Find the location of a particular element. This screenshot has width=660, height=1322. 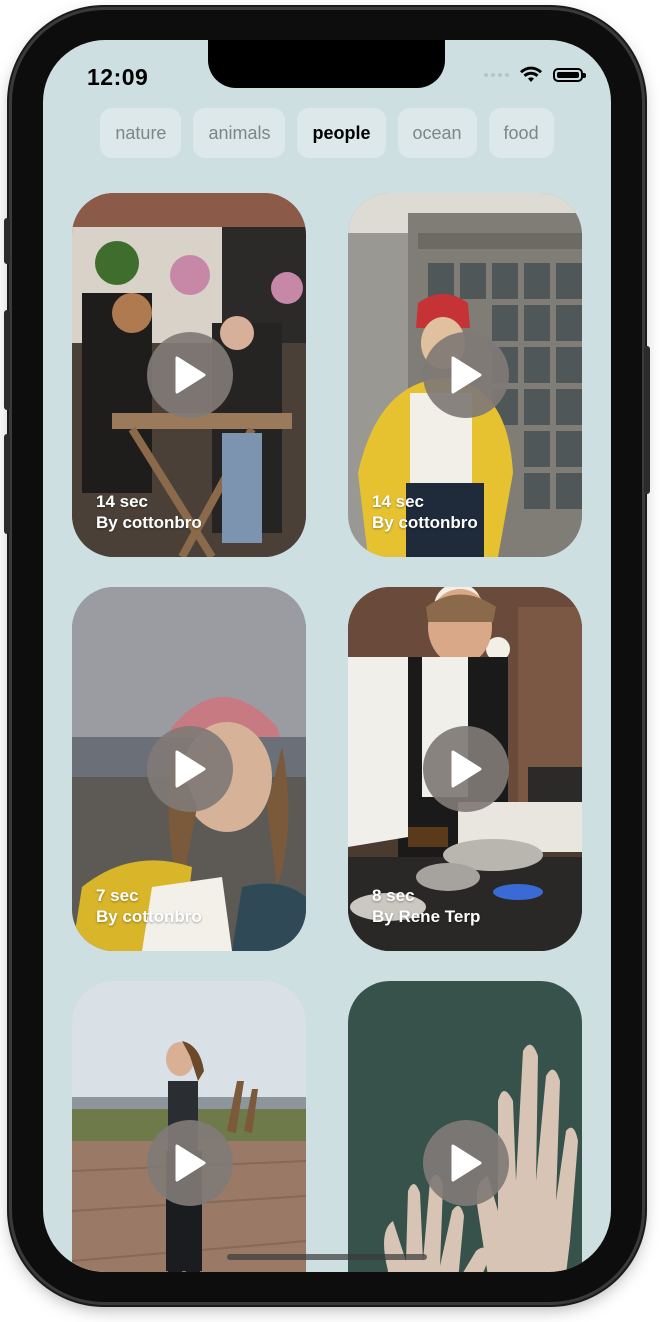

battery-icon is located at coordinates (569, 75).